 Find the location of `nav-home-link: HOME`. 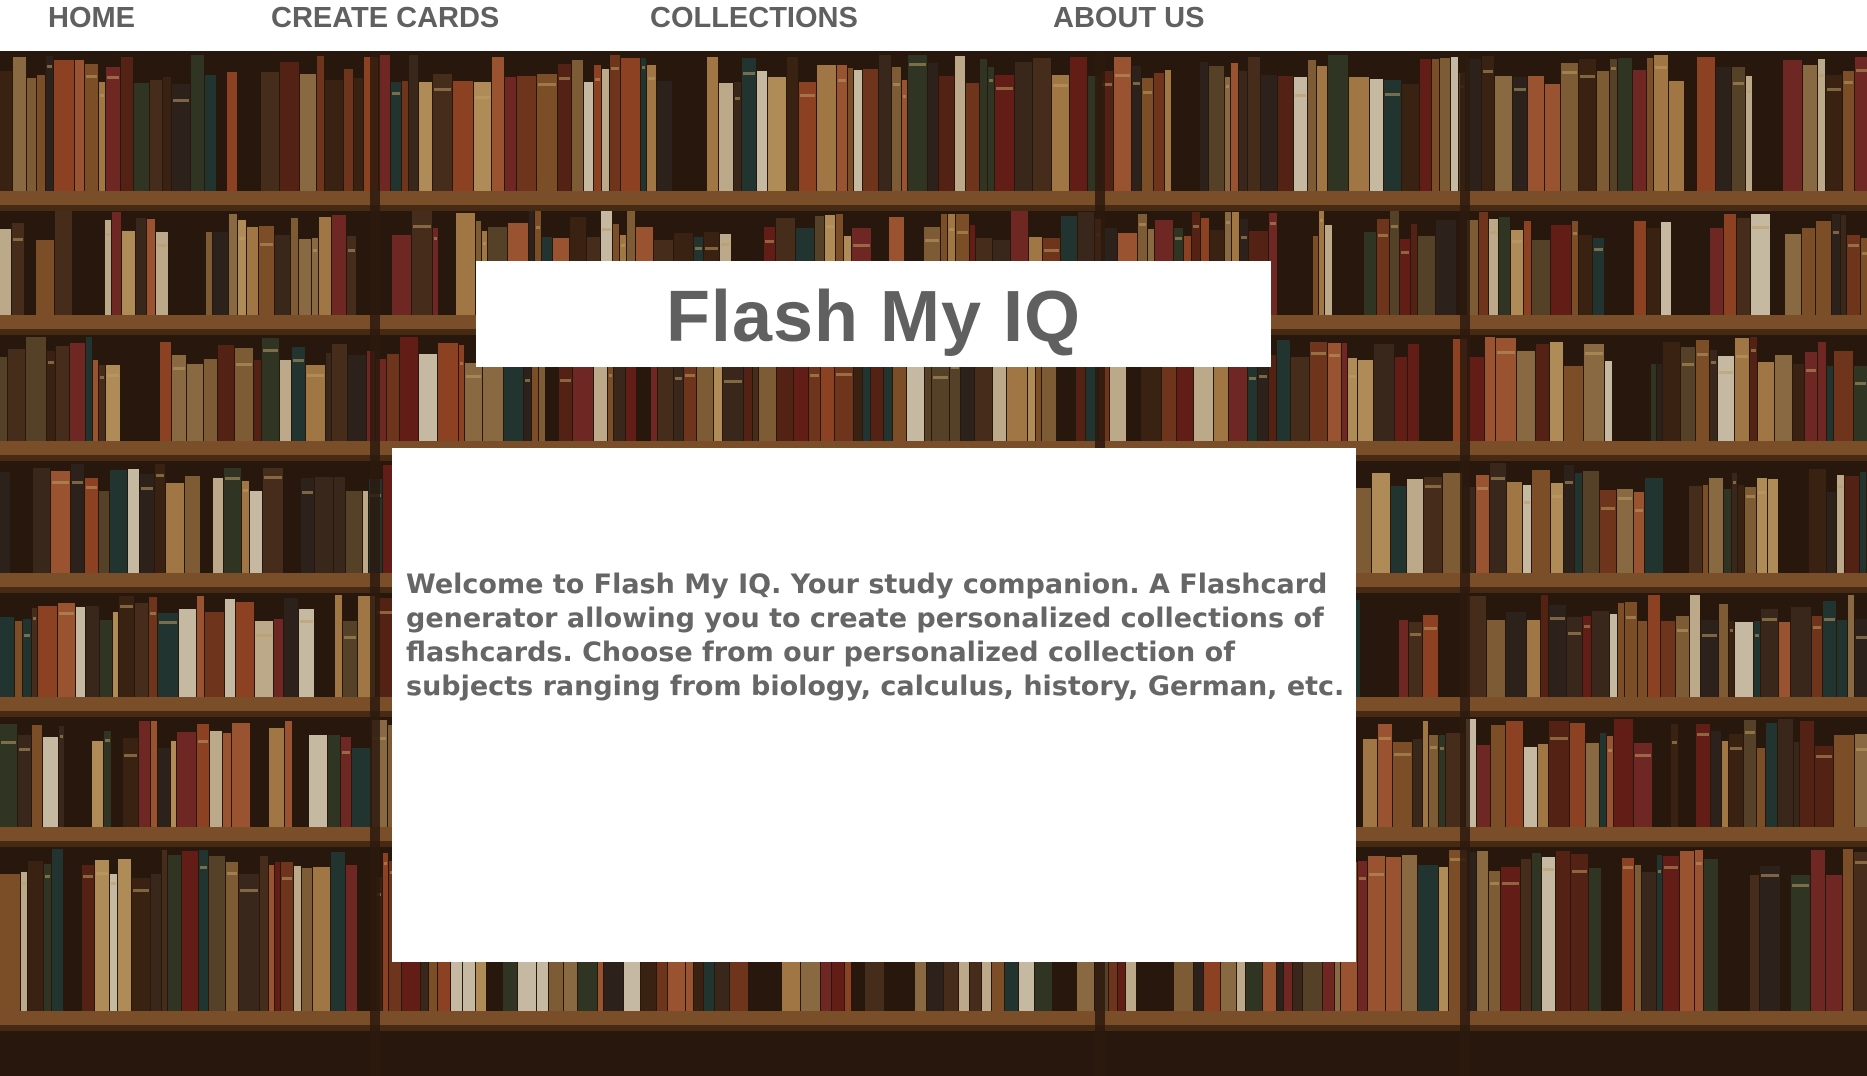

nav-home-link: HOME is located at coordinates (91, 18).